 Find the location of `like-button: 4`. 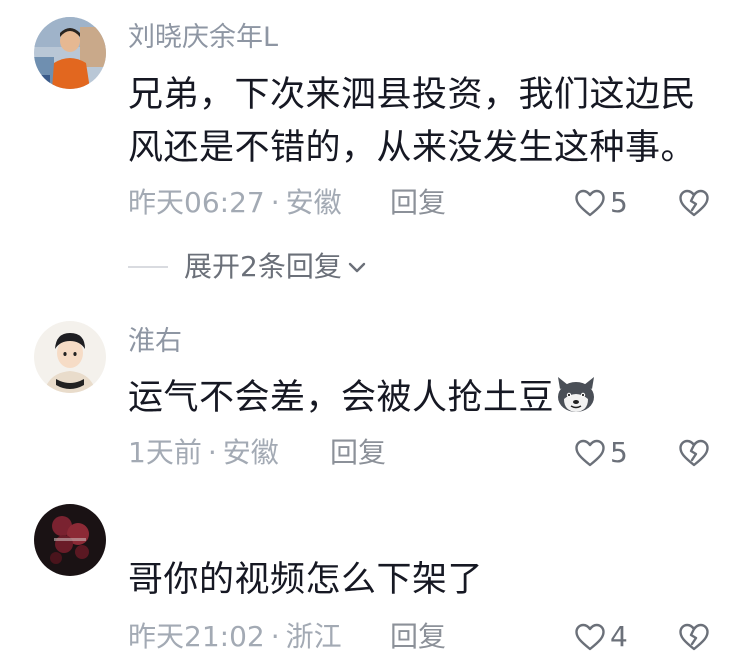

like-button: 4 is located at coordinates (601, 637).